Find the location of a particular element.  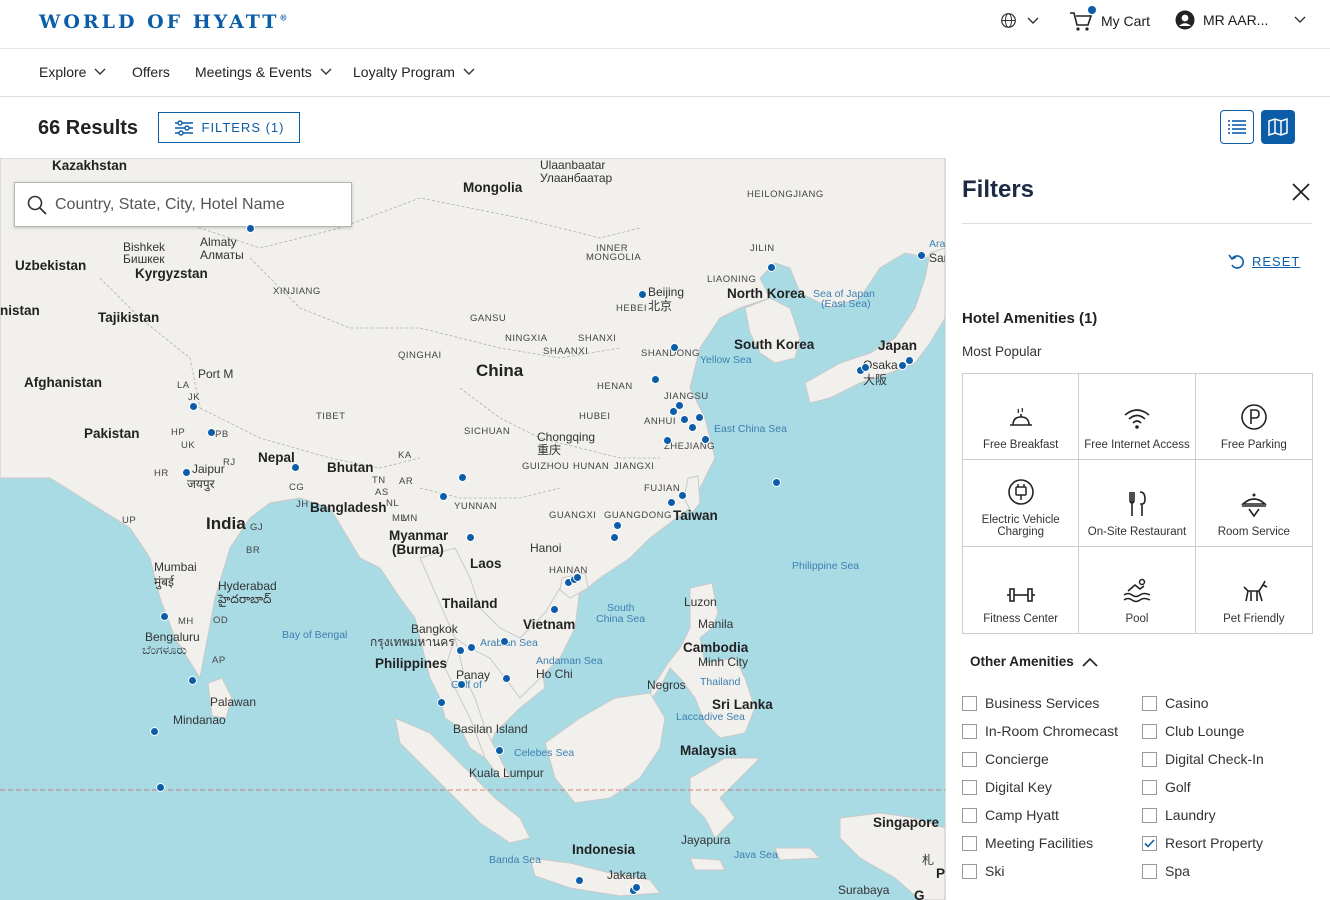

reset-button: RESET is located at coordinates (1264, 261).